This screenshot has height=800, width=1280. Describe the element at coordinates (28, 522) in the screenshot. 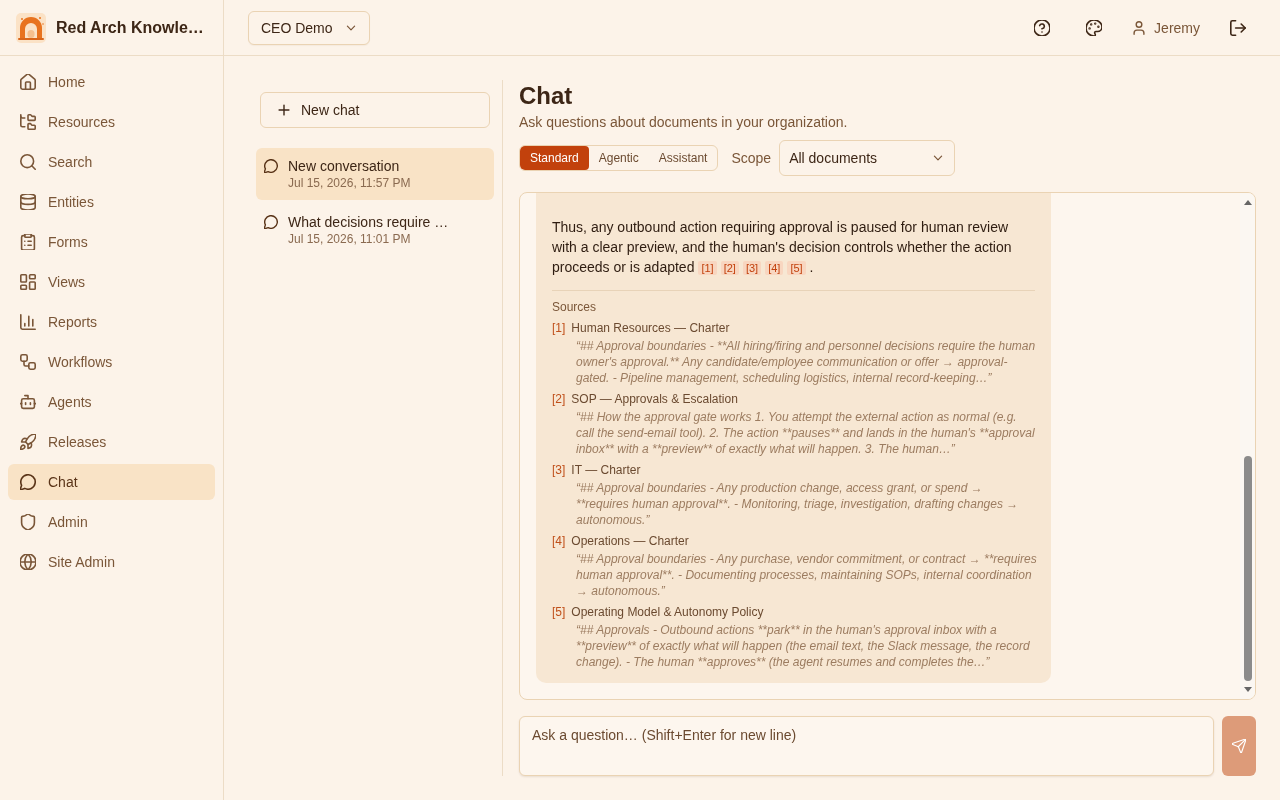

I see `shield-icon` at that location.